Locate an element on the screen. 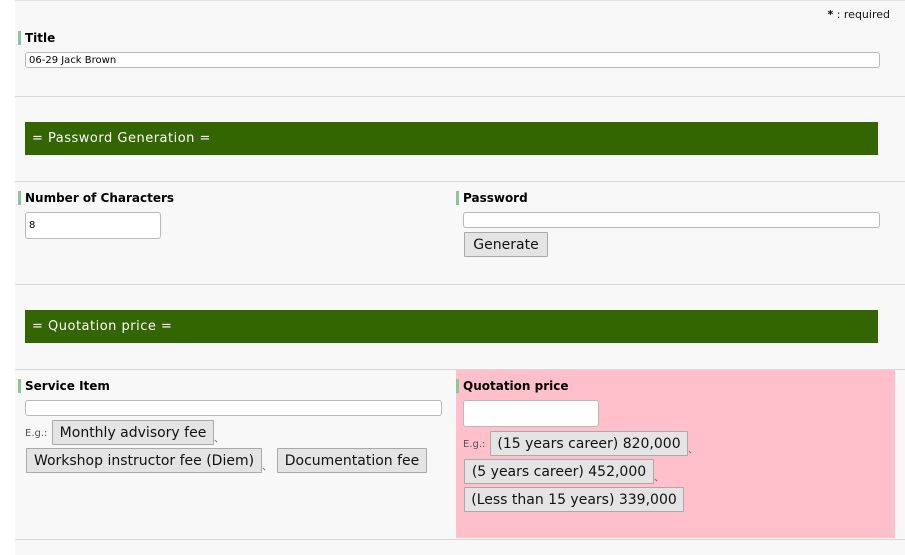 The image size is (905, 555). quotation-price-label: Quotation price is located at coordinates (512, 386).